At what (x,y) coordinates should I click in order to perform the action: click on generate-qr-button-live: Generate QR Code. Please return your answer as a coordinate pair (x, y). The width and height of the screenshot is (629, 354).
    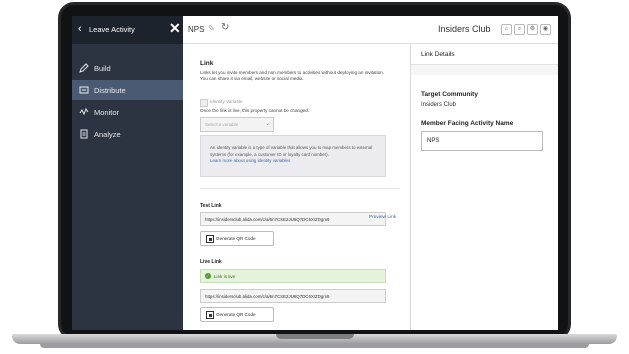
    Looking at the image, I should click on (237, 314).